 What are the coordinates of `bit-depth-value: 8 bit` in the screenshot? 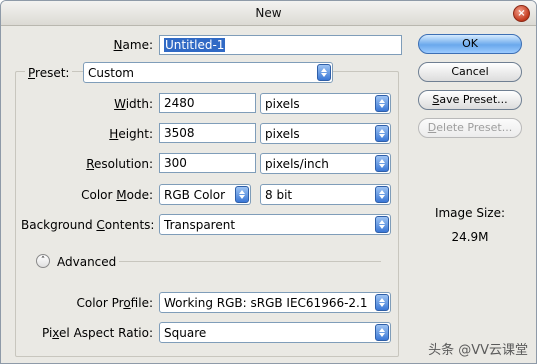 It's located at (279, 195).